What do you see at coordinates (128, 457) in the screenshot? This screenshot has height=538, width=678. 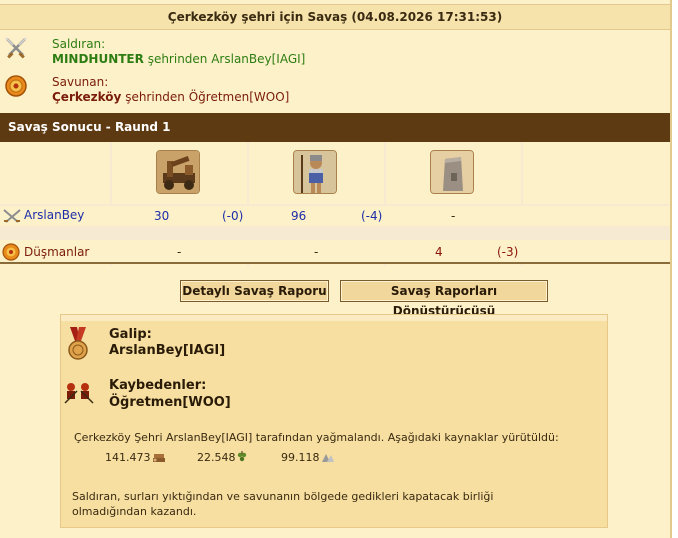 I see `wood-amount: 141.473` at bounding box center [128, 457].